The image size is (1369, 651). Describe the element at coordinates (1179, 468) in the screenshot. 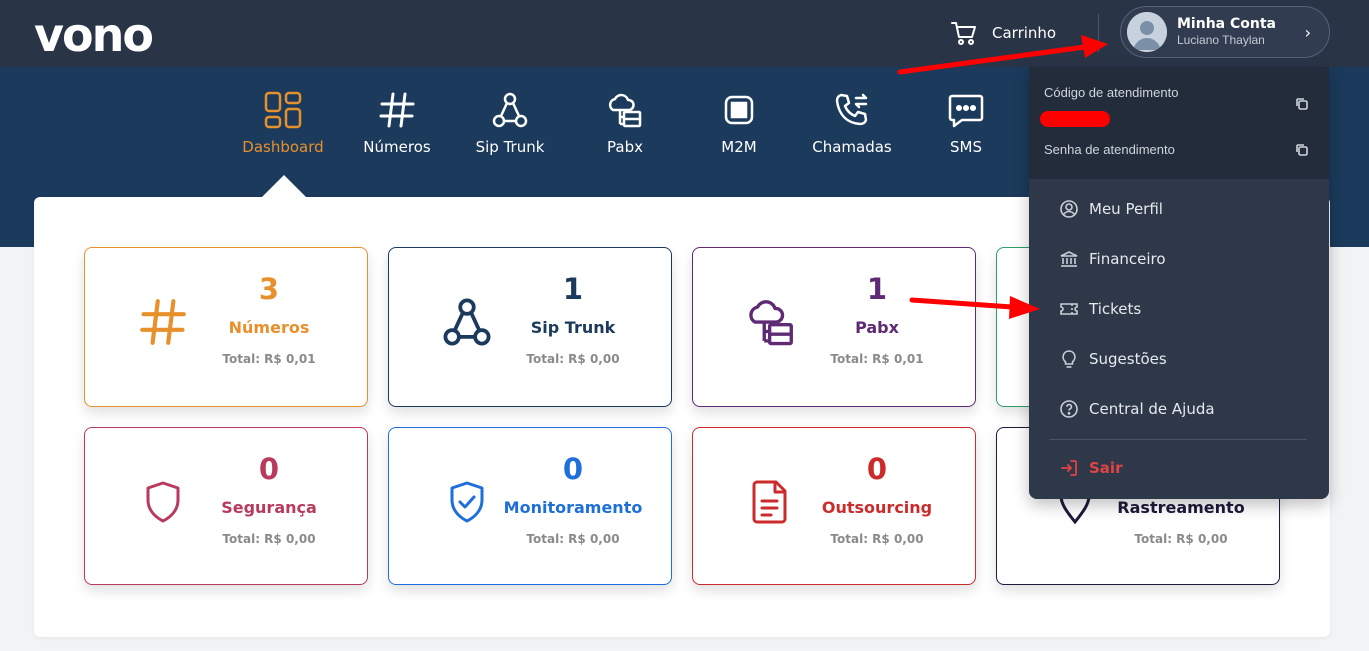

I see `logout-button: Sair` at that location.